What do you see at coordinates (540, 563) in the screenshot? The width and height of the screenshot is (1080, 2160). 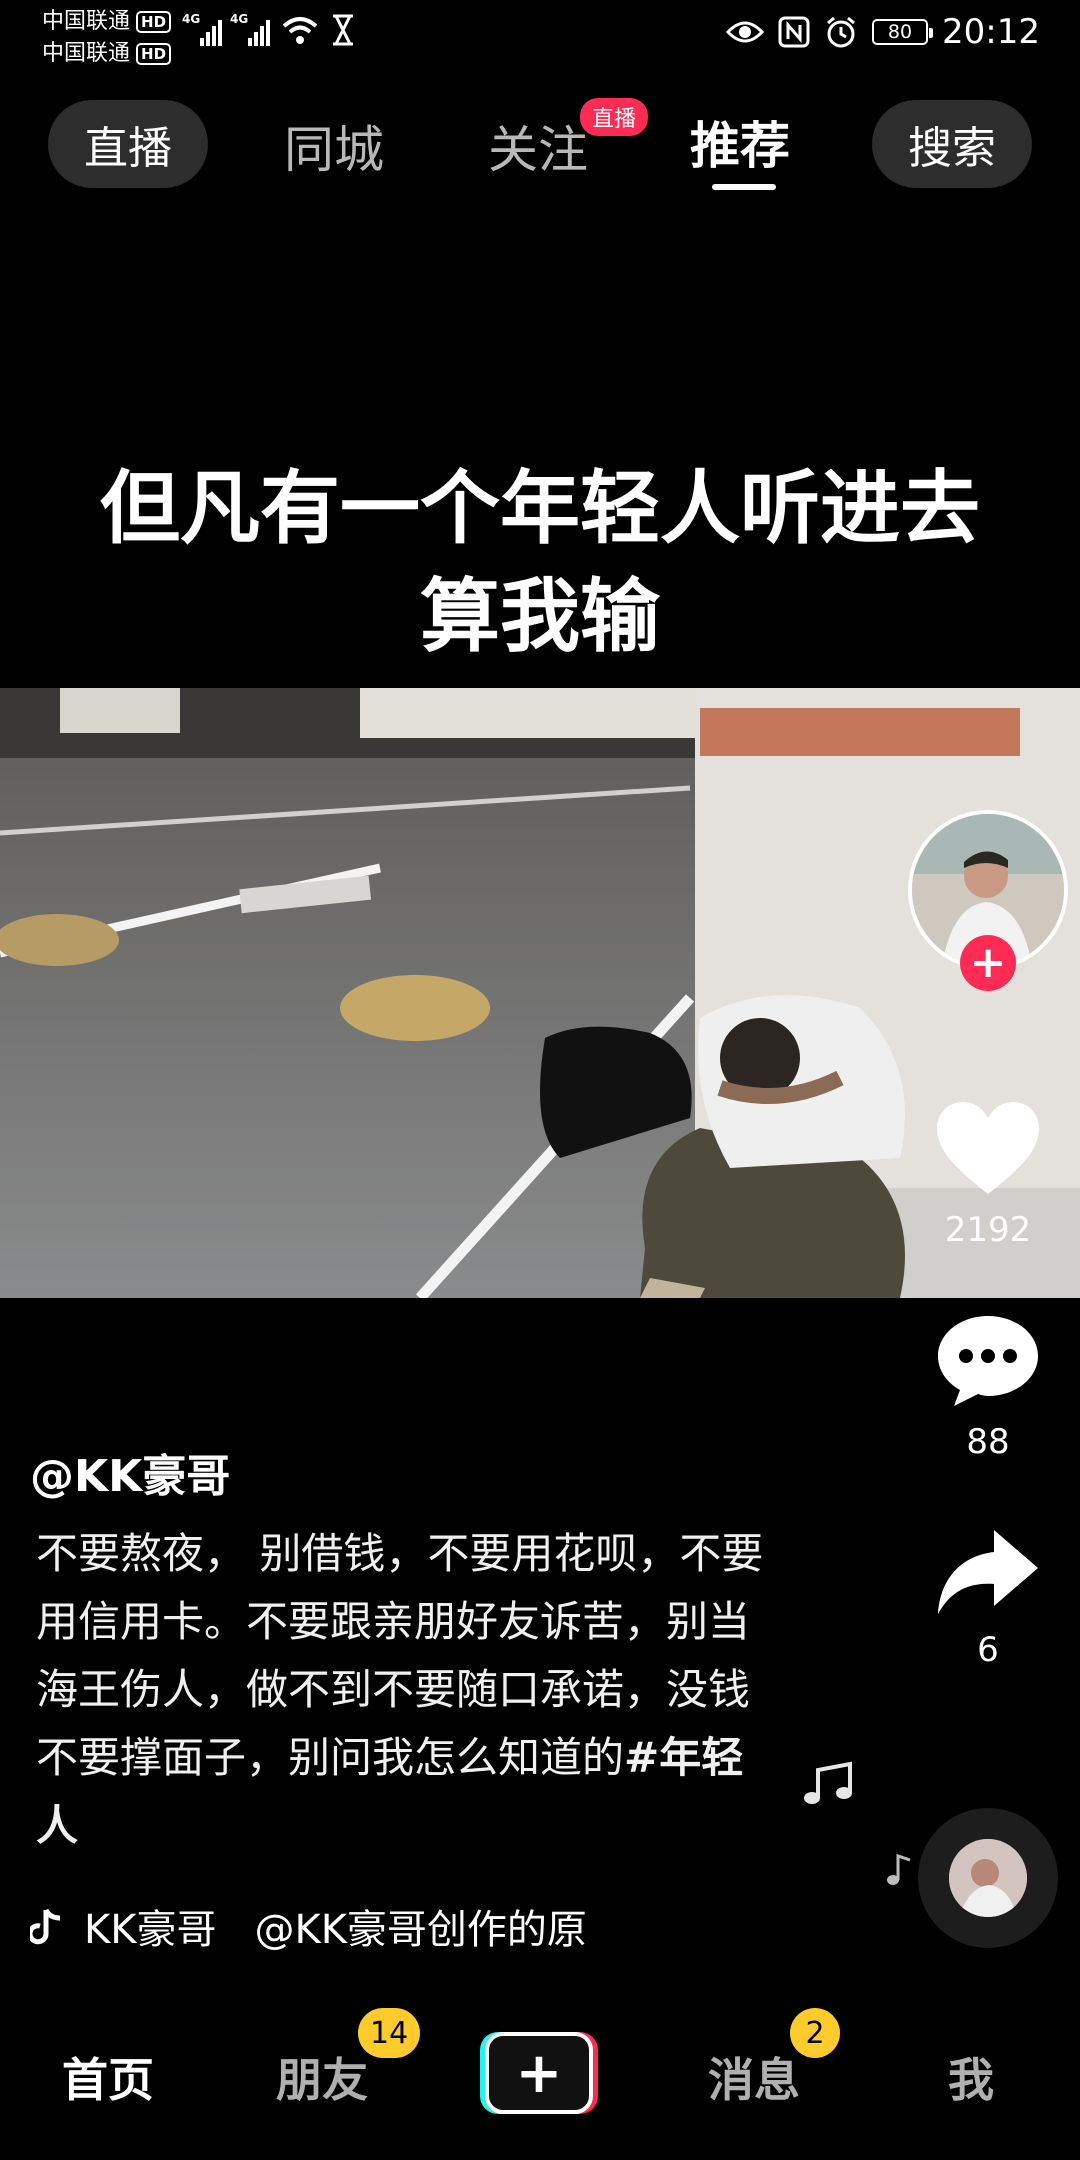 I see `video-caption: 但凡有一个年轻人听进去 算我输` at bounding box center [540, 563].